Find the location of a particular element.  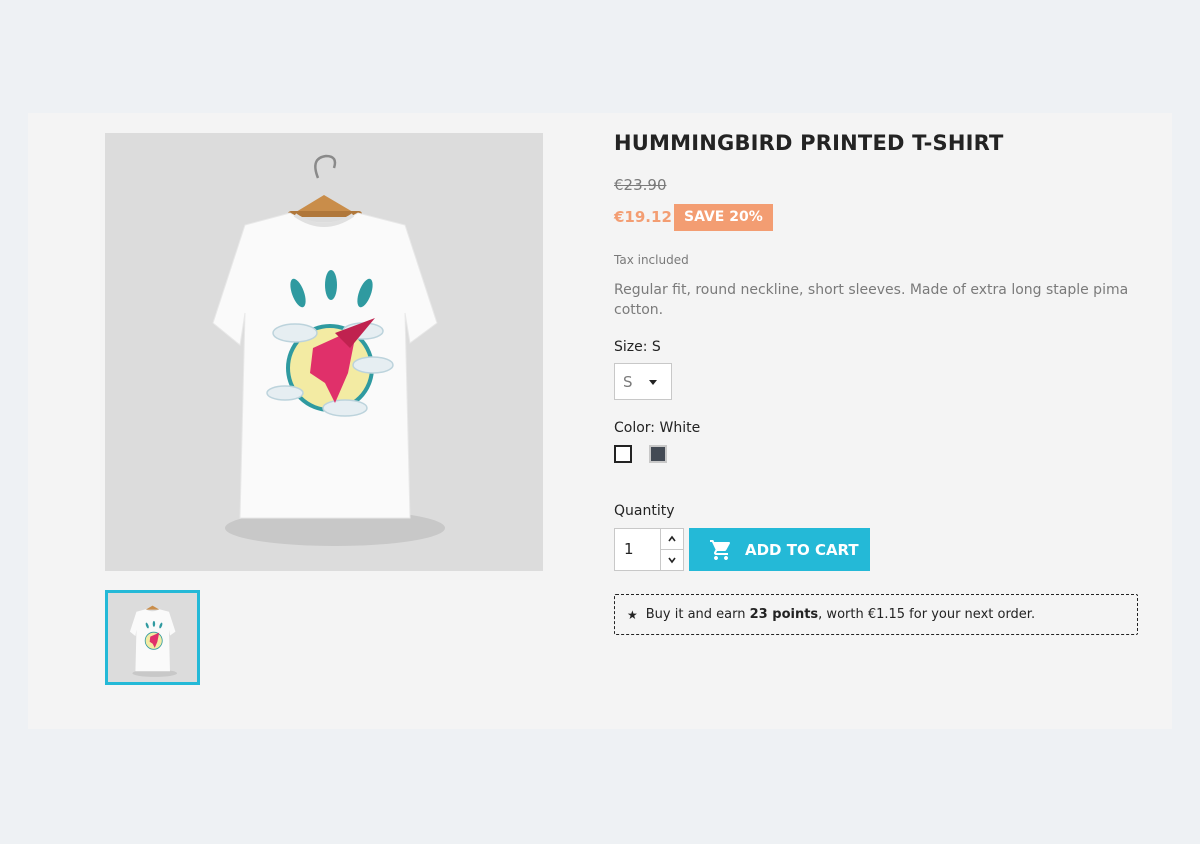

quantity-decrease-button is located at coordinates (672, 560).